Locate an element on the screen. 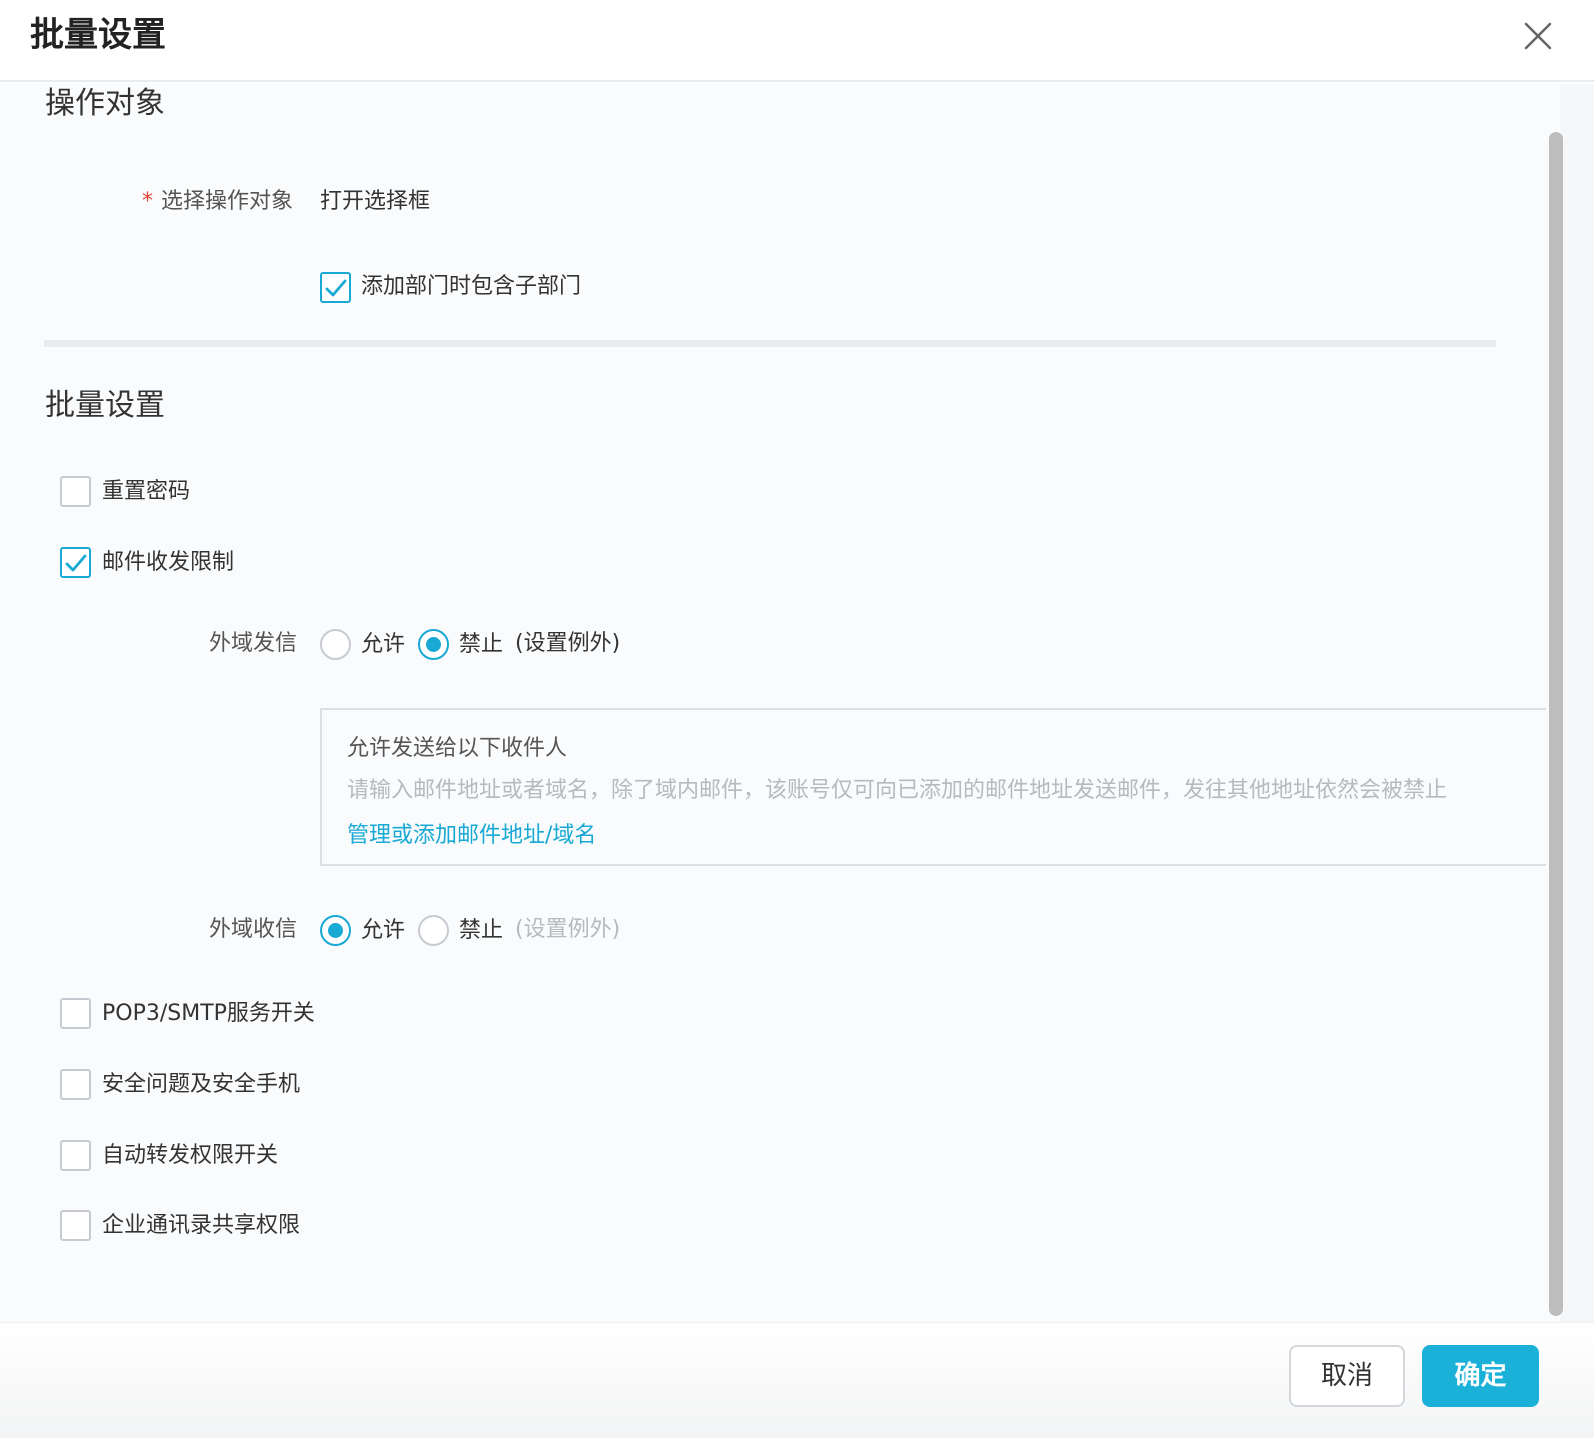 The height and width of the screenshot is (1438, 1594). reset-password-checkbox is located at coordinates (75, 491).